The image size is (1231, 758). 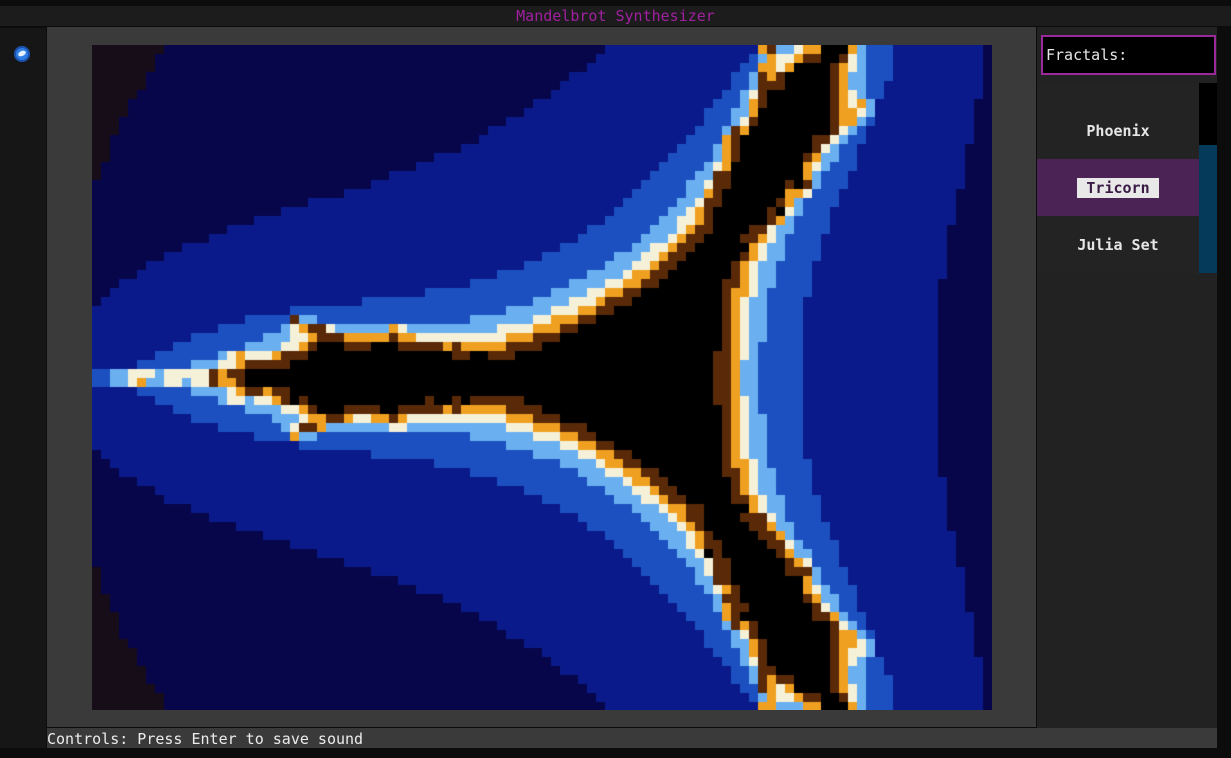 What do you see at coordinates (23, 388) in the screenshot?
I see `left-toolbar` at bounding box center [23, 388].